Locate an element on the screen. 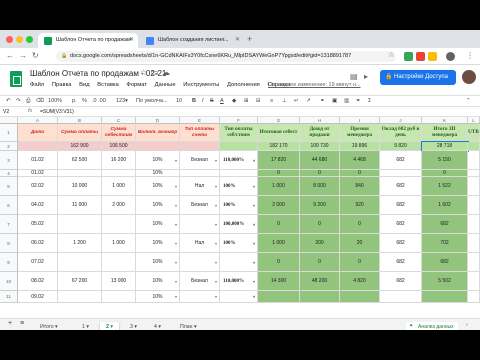 Image resolution: width=480 pixels, height=360 pixels. total-salary-cell: 1 602 is located at coordinates (445, 205).